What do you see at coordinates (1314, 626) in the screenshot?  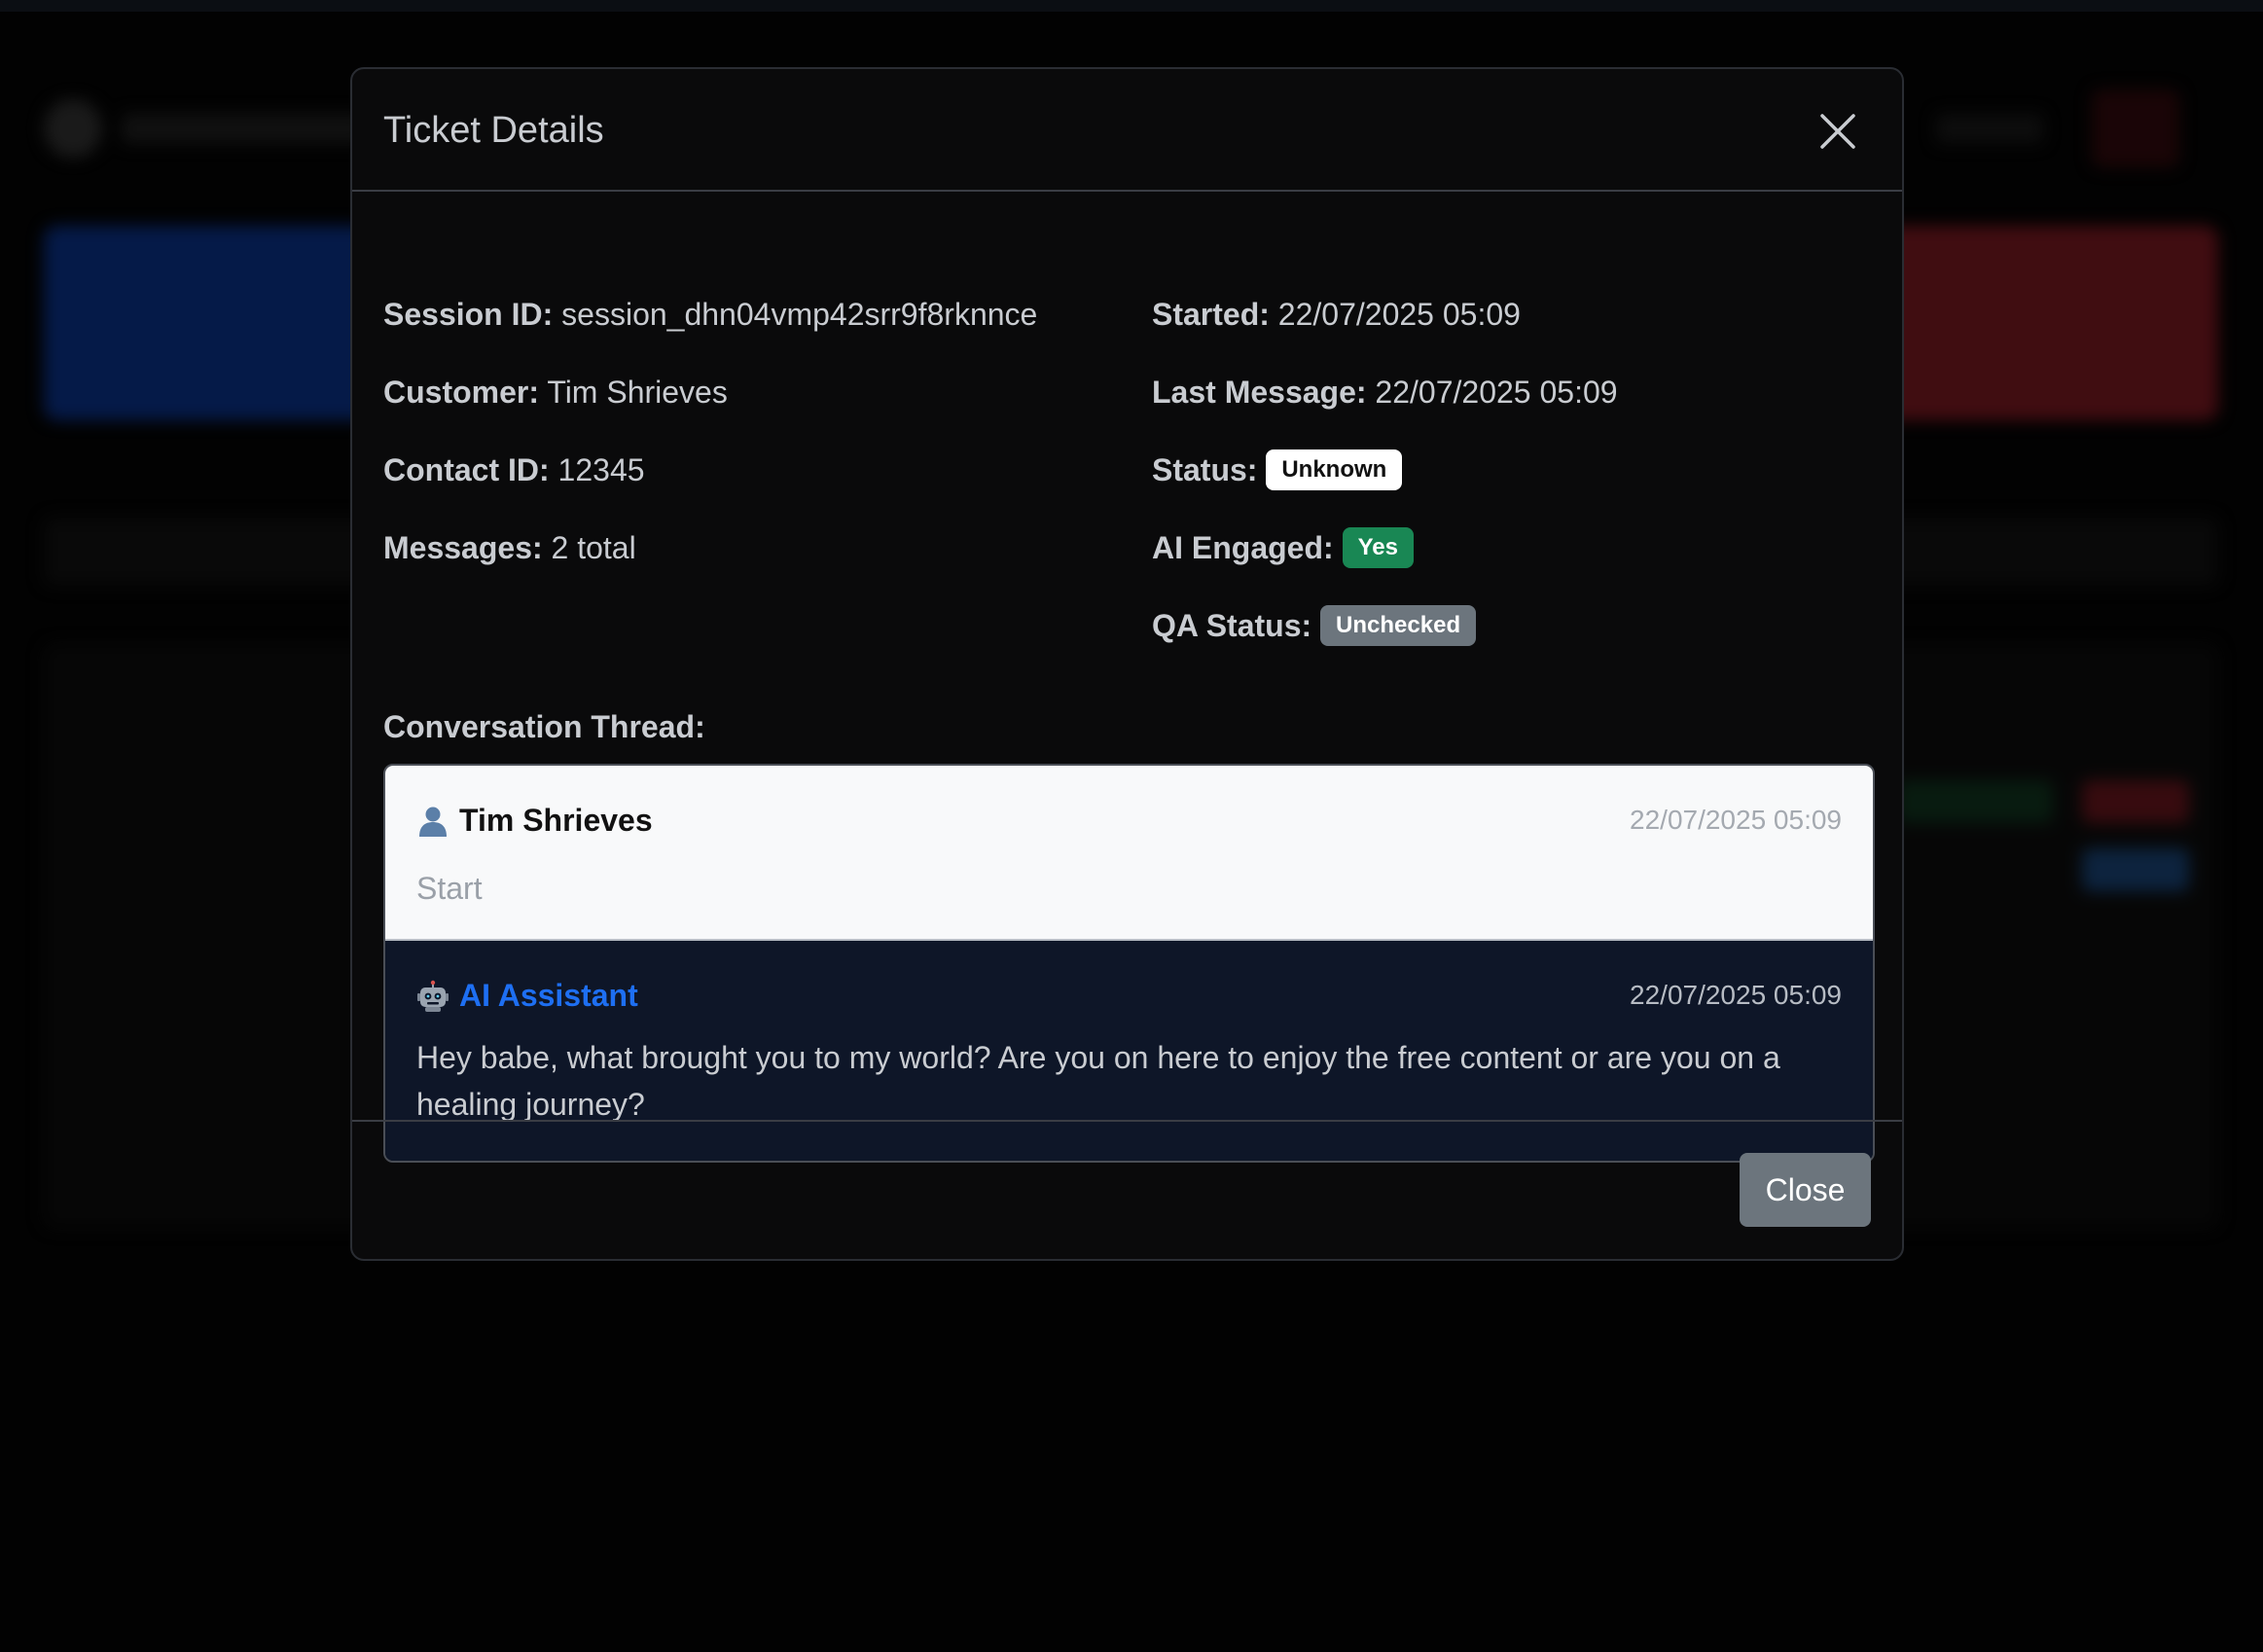 I see `qa-status-row: QA Status: Unchecked` at bounding box center [1314, 626].